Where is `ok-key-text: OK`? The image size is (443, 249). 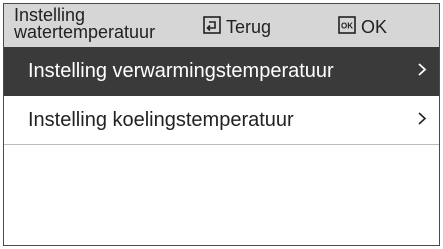 ok-key-text: OK is located at coordinates (347, 26).